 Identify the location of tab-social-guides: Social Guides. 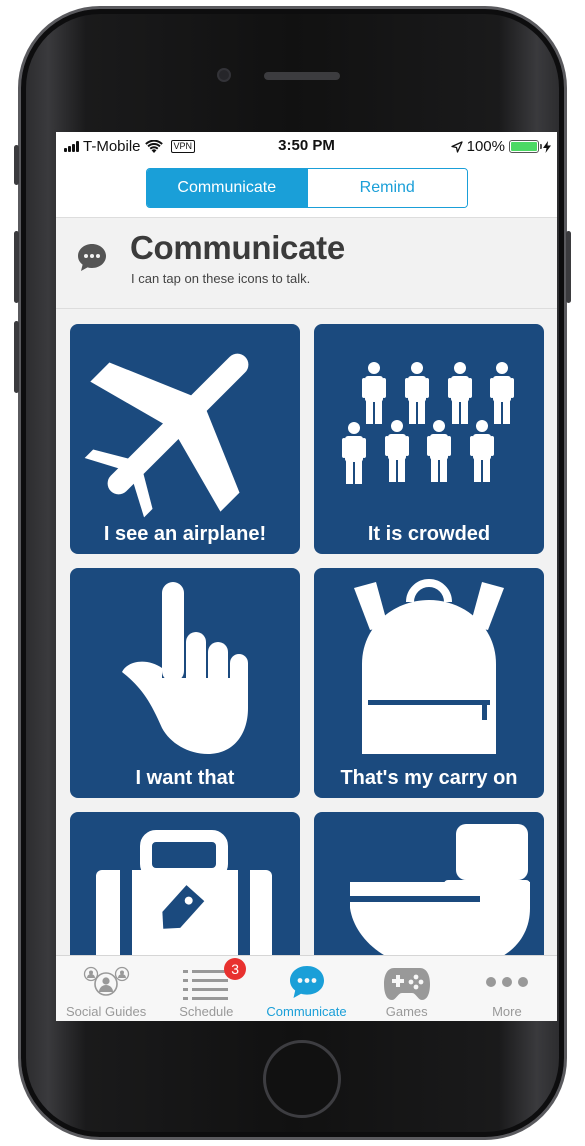
(106, 988).